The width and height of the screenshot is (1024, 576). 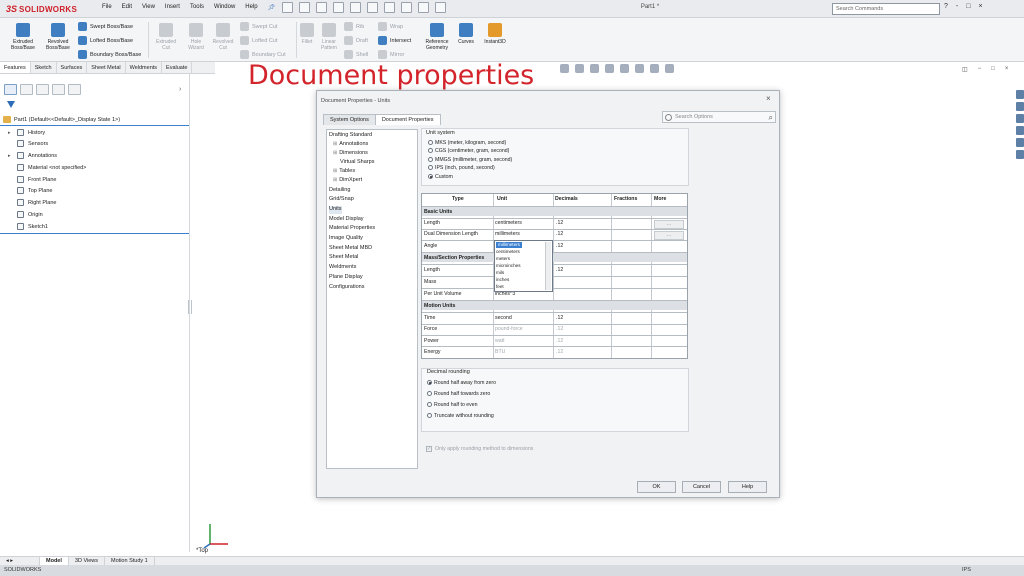 What do you see at coordinates (350, 154) in the screenshot?
I see `category-dimensions: Dimensions` at bounding box center [350, 154].